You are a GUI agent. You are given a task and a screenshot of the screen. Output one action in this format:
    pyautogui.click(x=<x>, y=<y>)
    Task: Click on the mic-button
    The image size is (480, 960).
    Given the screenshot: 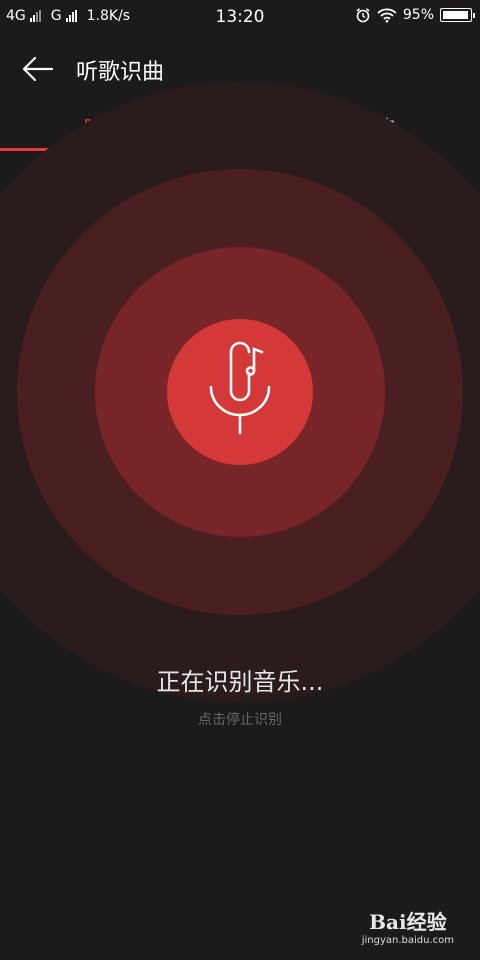 What is the action you would take?
    pyautogui.click(x=240, y=392)
    